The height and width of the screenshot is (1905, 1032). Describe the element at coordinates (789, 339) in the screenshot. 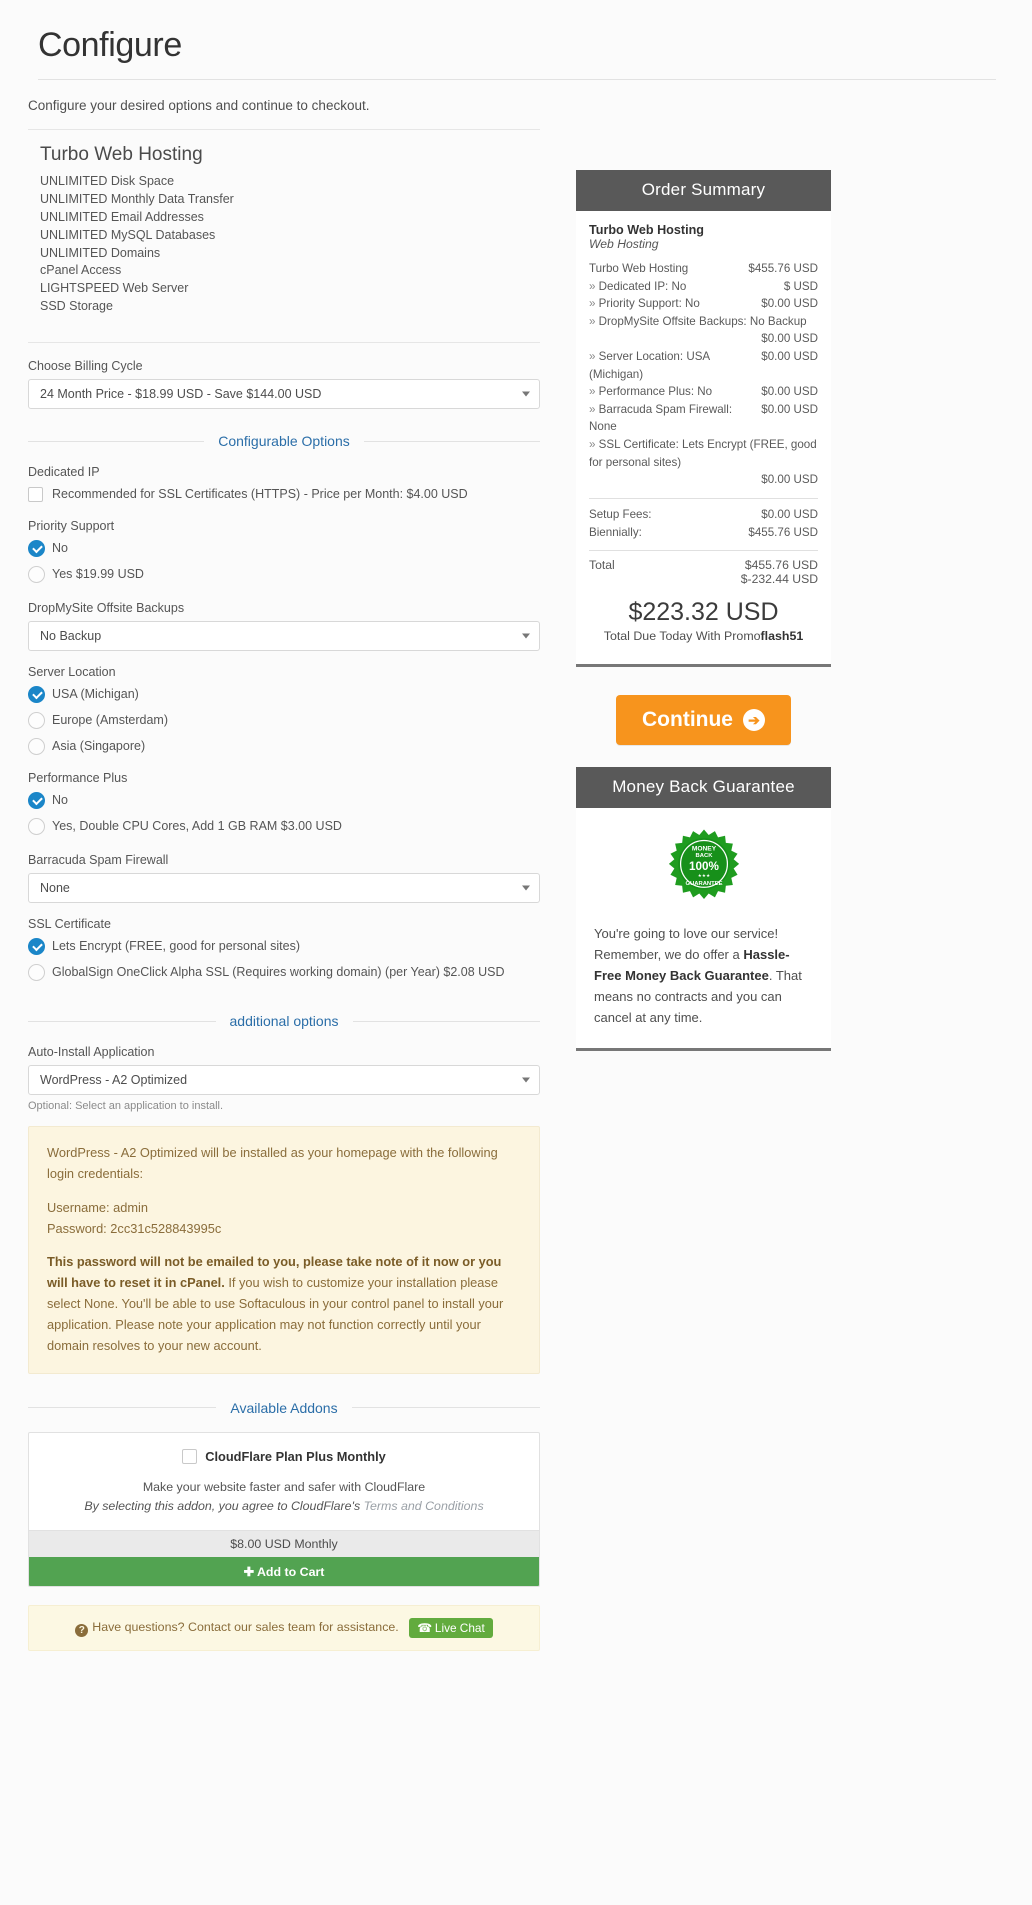

I see `order-line-price: $0.00 USD` at that location.